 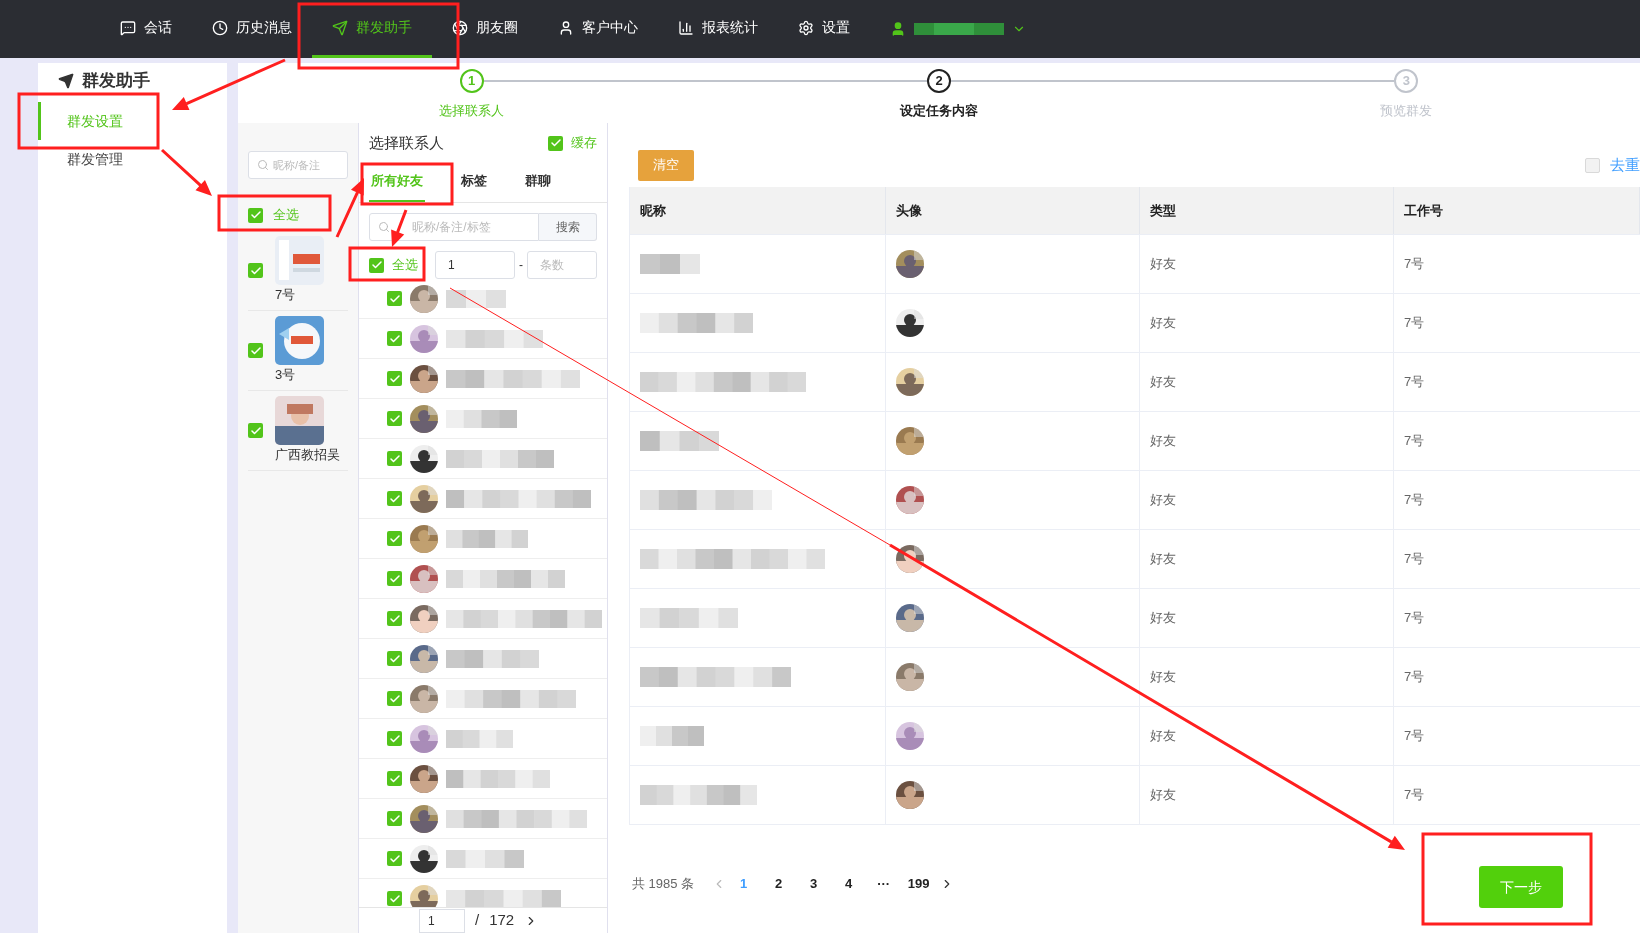 What do you see at coordinates (442, 920) in the screenshot?
I see `page-field: 1` at bounding box center [442, 920].